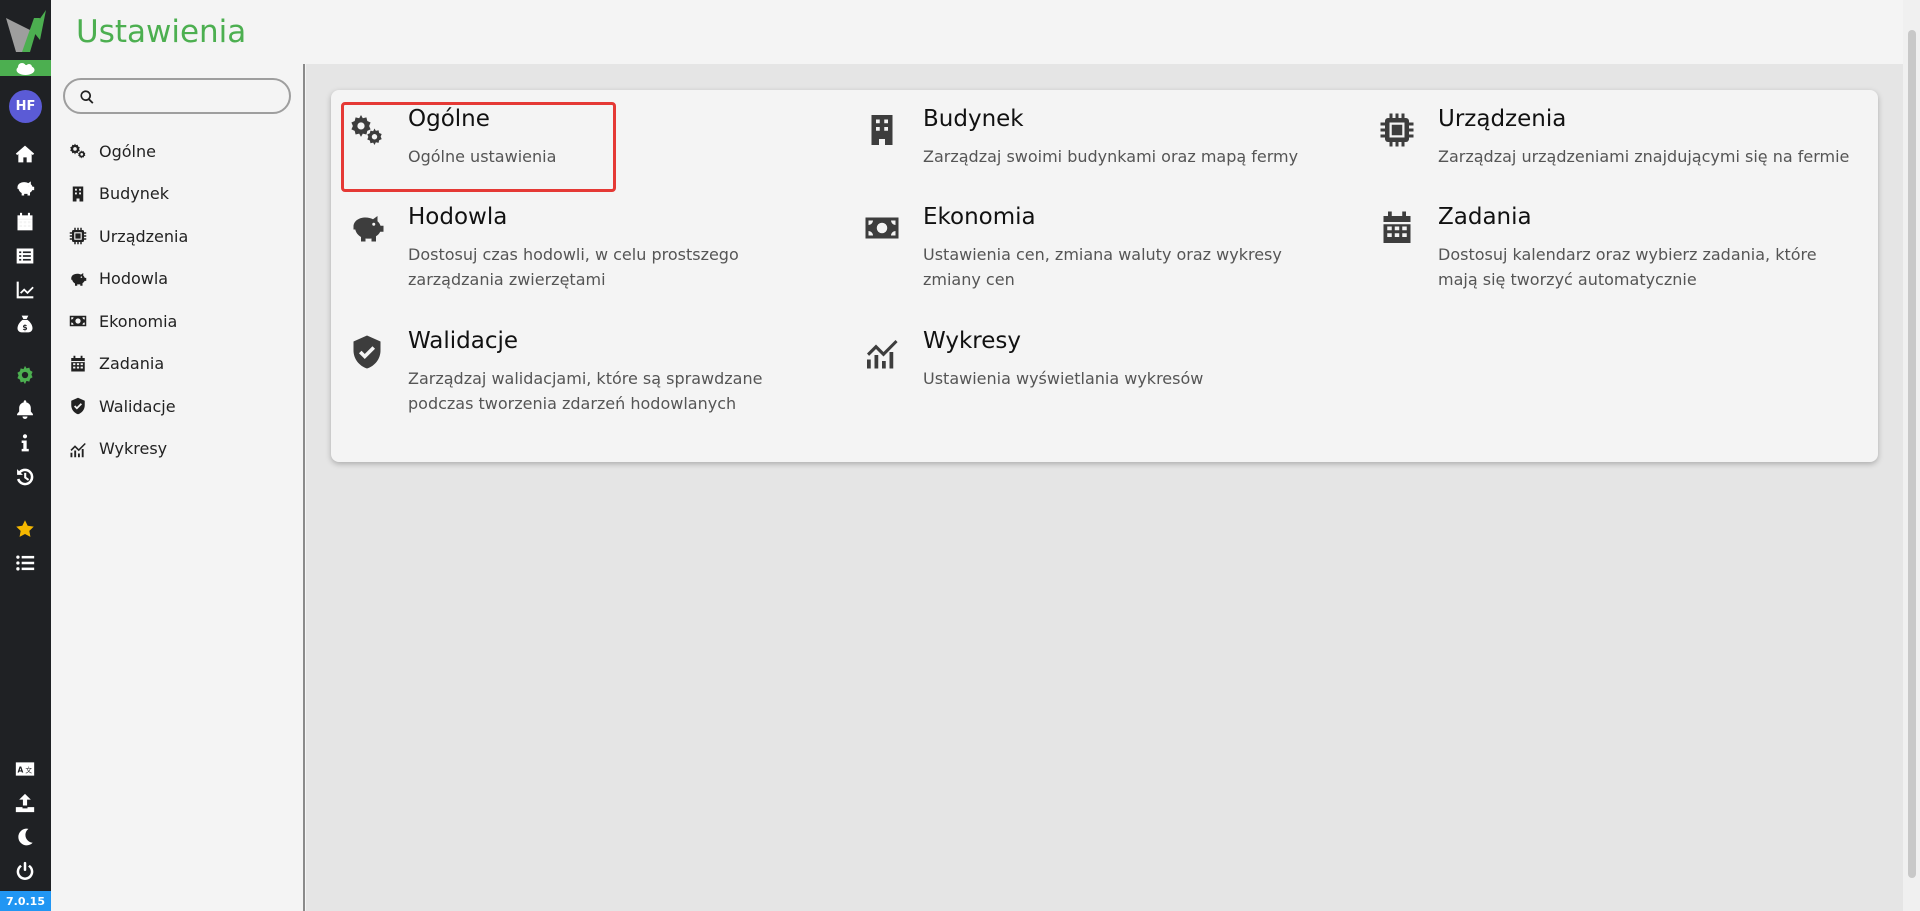  What do you see at coordinates (25, 106) in the screenshot?
I see `user-avatar: HF` at bounding box center [25, 106].